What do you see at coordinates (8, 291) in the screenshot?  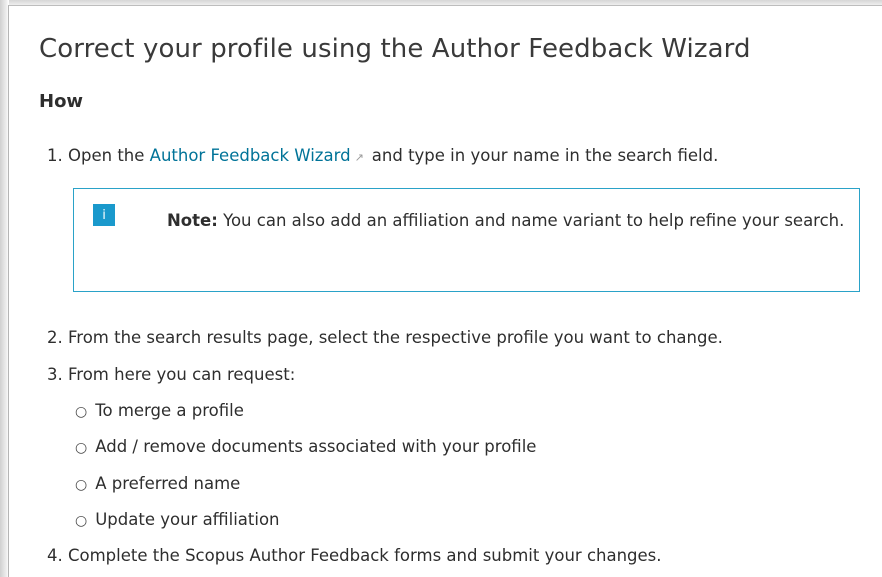 I see `frame-left-border` at bounding box center [8, 291].